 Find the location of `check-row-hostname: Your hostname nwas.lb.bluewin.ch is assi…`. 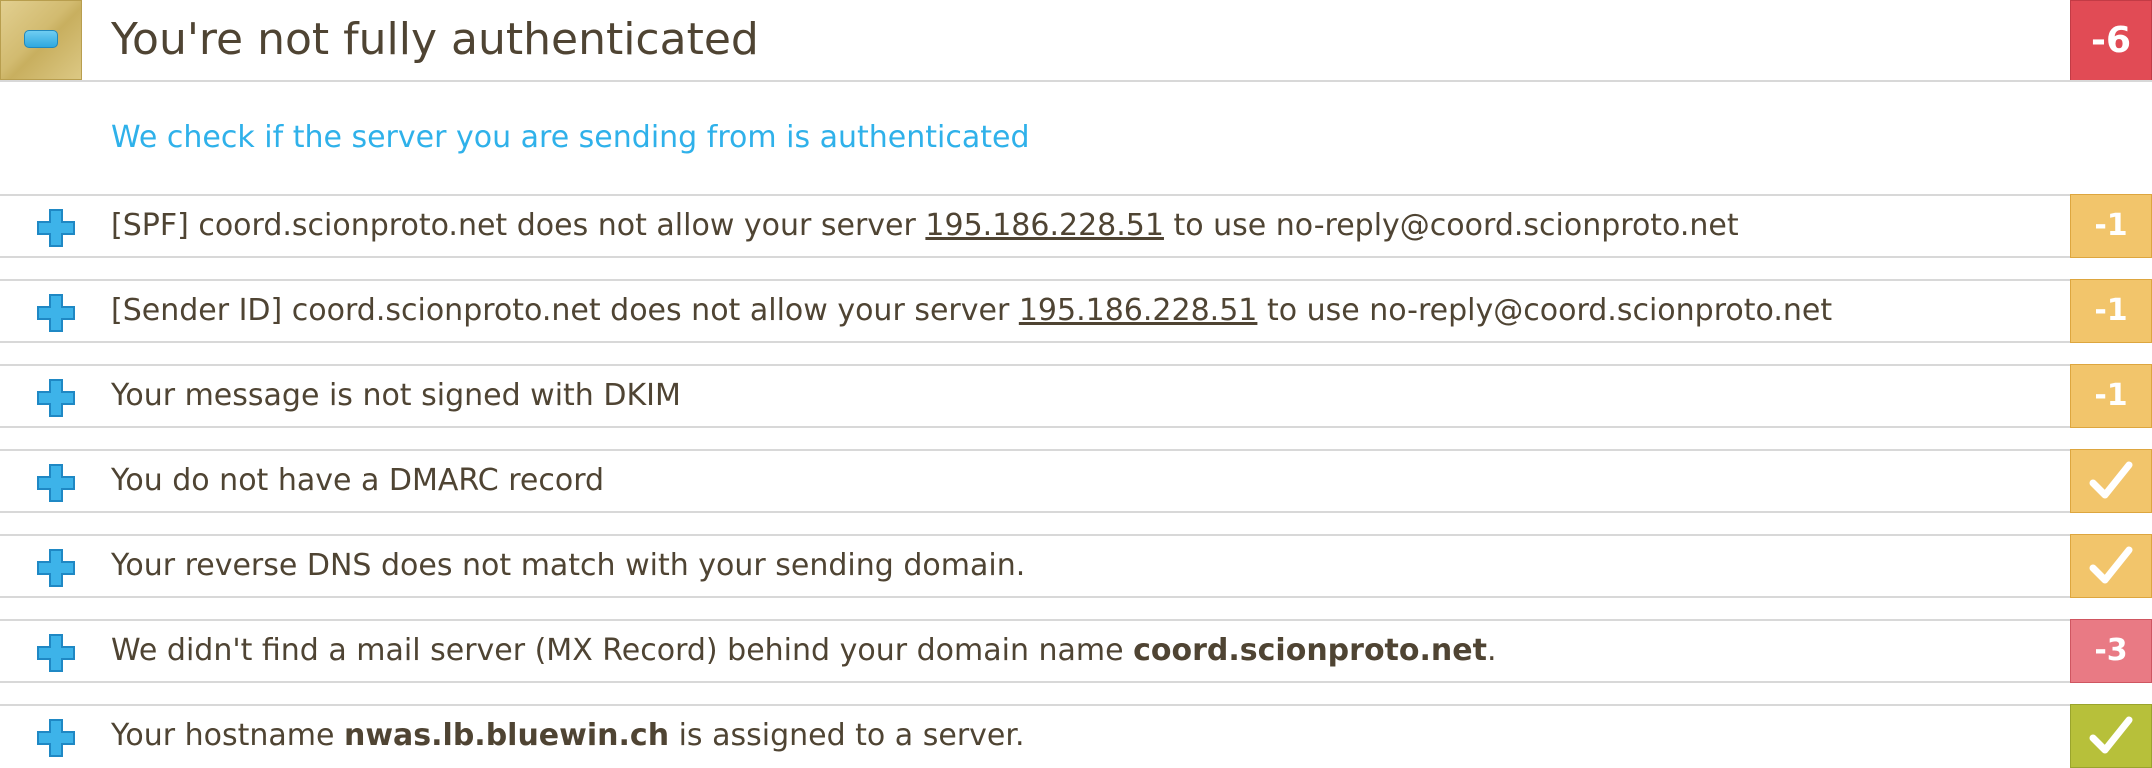

check-row-hostname: Your hostname nwas.lb.bluewin.ch is assi… is located at coordinates (1076, 736).